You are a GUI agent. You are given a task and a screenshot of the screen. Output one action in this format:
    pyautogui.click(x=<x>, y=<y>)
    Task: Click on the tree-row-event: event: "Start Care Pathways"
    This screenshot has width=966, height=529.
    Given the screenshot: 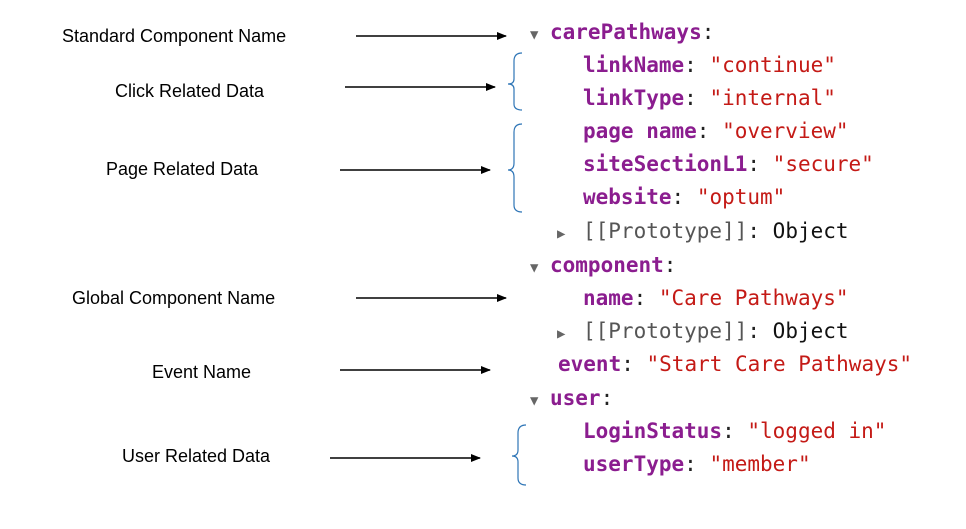 What is the action you would take?
    pyautogui.click(x=735, y=364)
    